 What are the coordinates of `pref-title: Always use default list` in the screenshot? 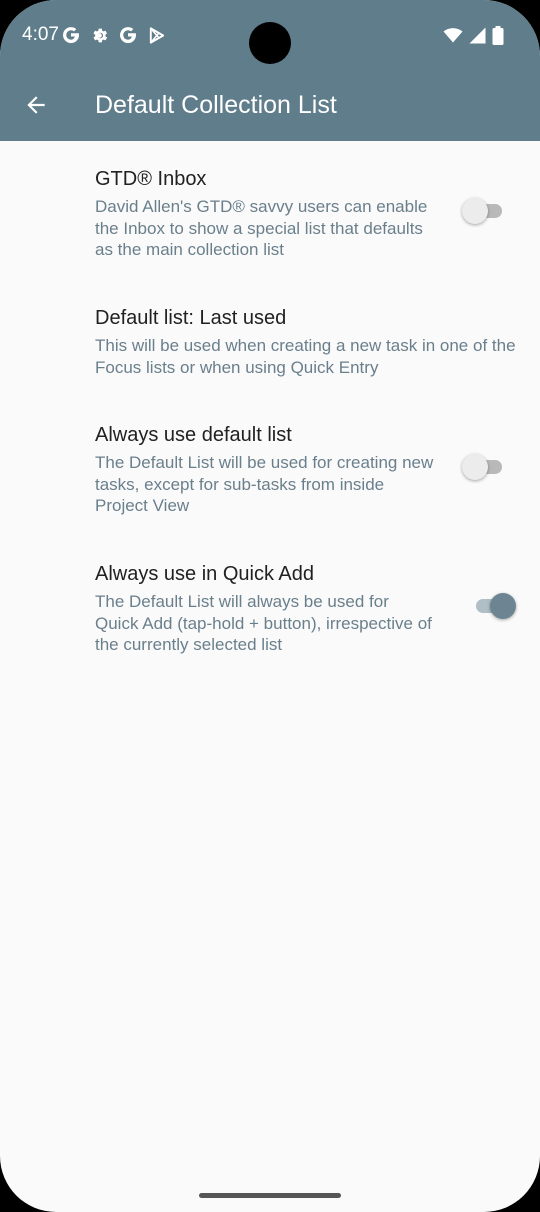 It's located at (193, 435).